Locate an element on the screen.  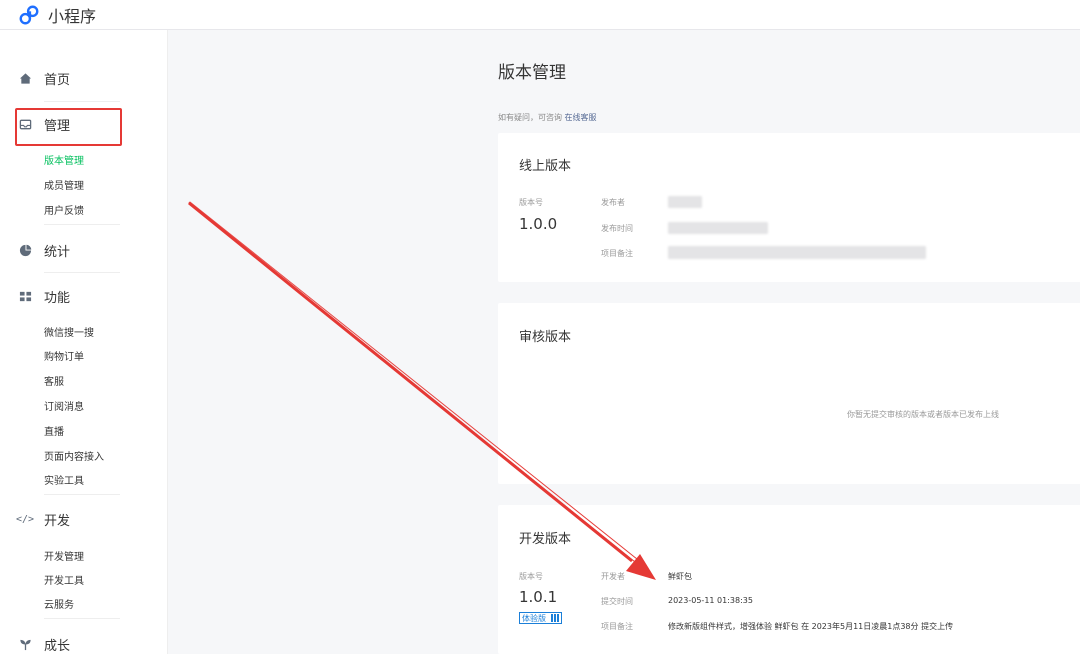
trial-version-badge: 体验版 is located at coordinates (540, 618).